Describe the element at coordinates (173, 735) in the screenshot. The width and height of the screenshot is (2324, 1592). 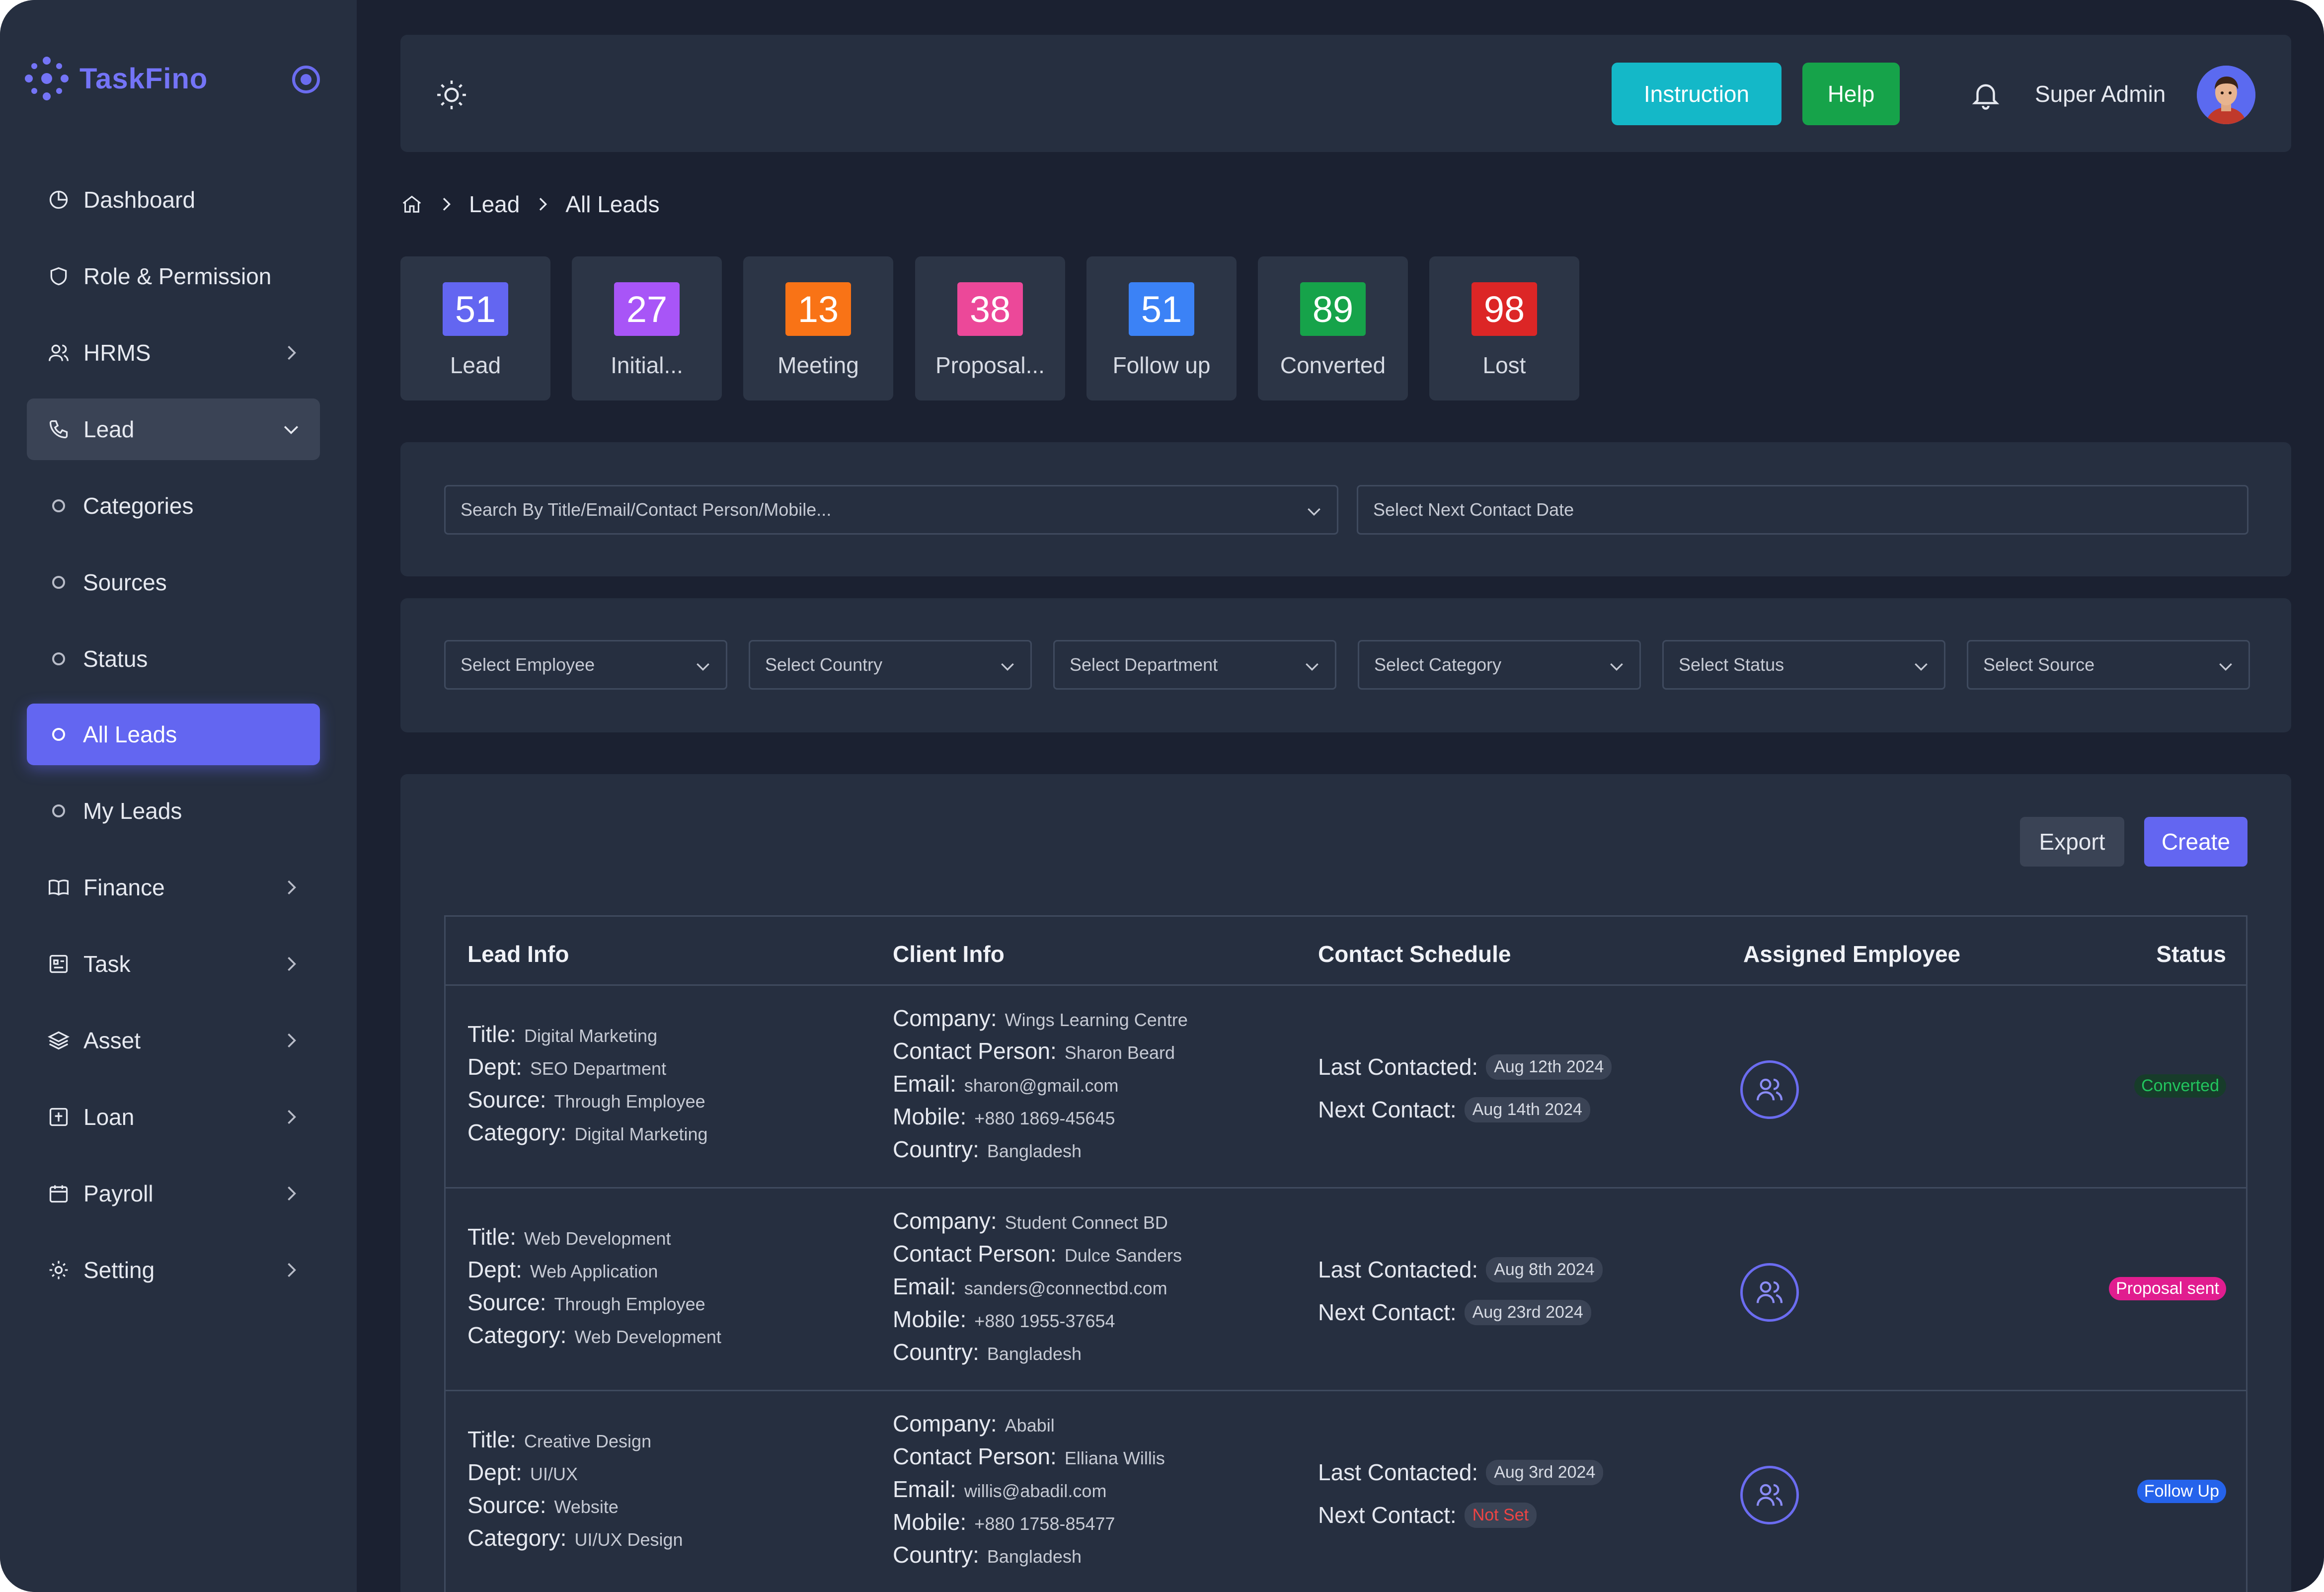
I see `sidebar-item-all-leads: All Leads` at that location.